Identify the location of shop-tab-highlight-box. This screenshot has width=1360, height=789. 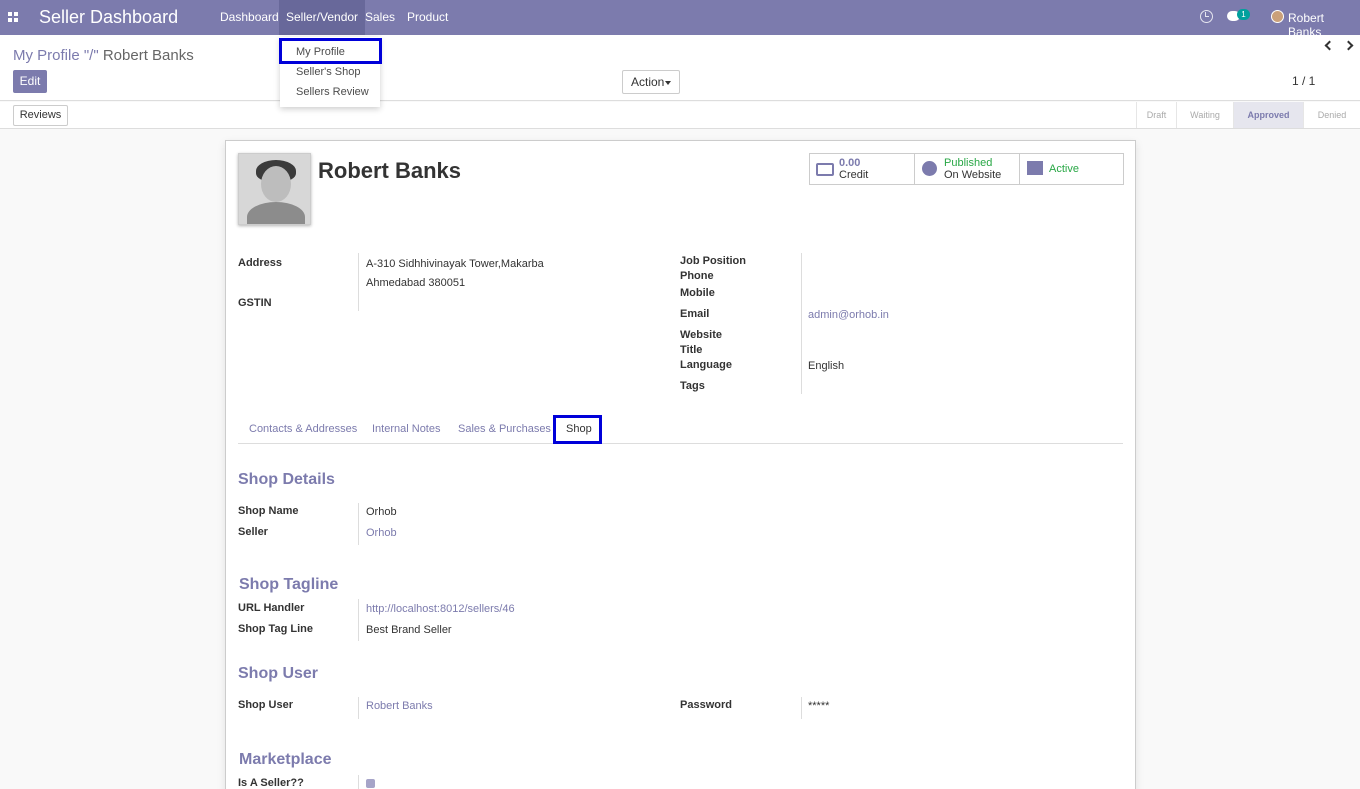
(577, 429).